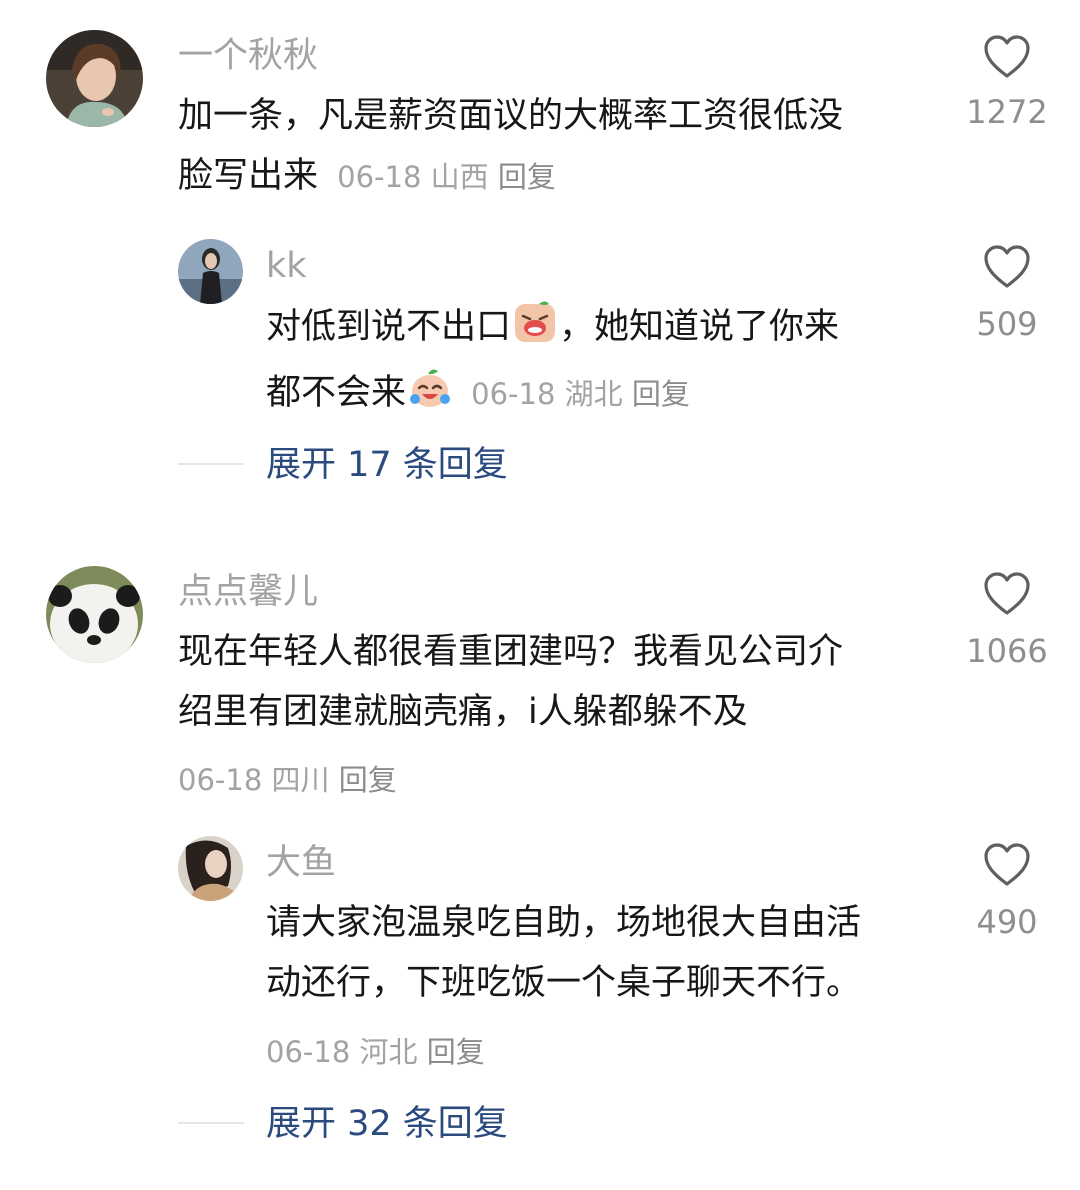 The height and width of the screenshot is (1190, 1080). I want to click on comment-meta: 06-18 山西 回复, so click(446, 177).